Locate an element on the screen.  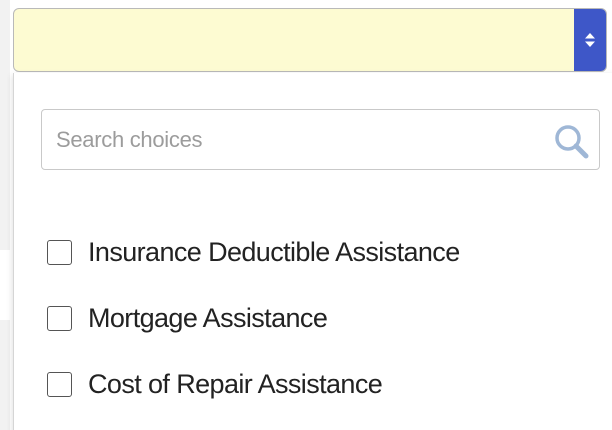
up-down-caret-icon is located at coordinates (590, 40).